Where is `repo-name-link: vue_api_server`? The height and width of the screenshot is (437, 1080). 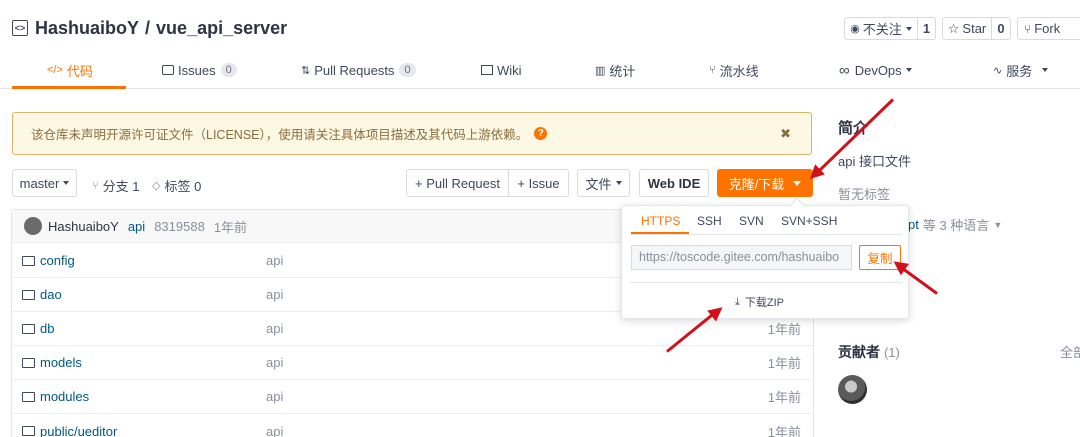
repo-name-link: vue_api_server is located at coordinates (221, 28).